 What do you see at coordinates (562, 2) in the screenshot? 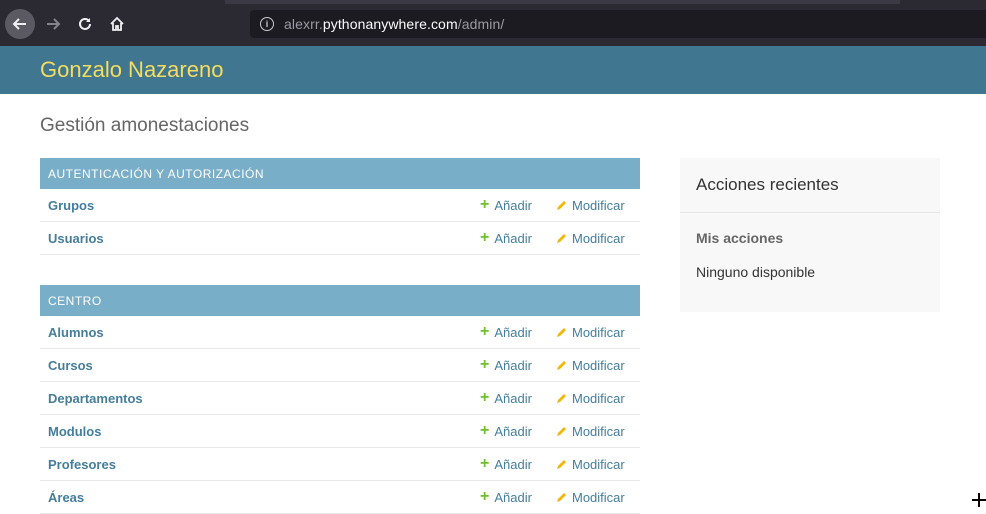
I see `tab-strip` at bounding box center [562, 2].